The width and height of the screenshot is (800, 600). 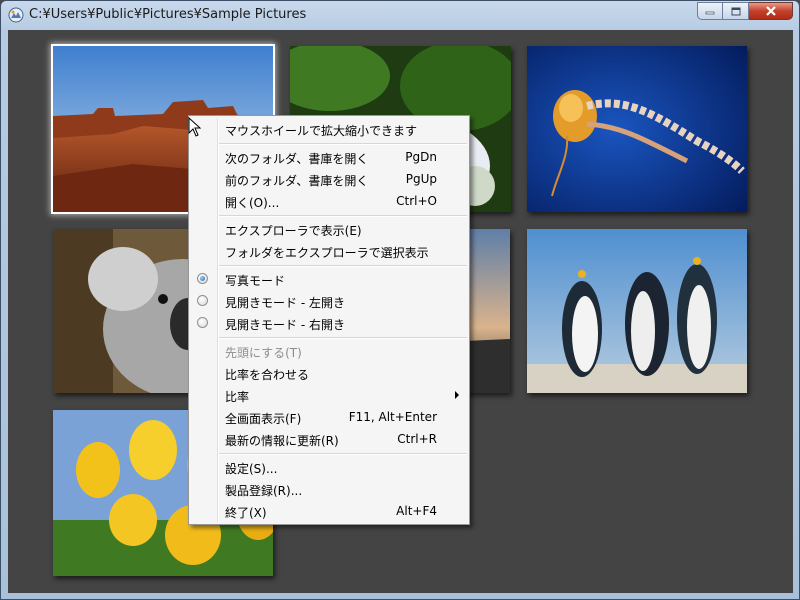 I want to click on menu-item-shortcut: F11, Alt+Enter, so click(x=392, y=417).